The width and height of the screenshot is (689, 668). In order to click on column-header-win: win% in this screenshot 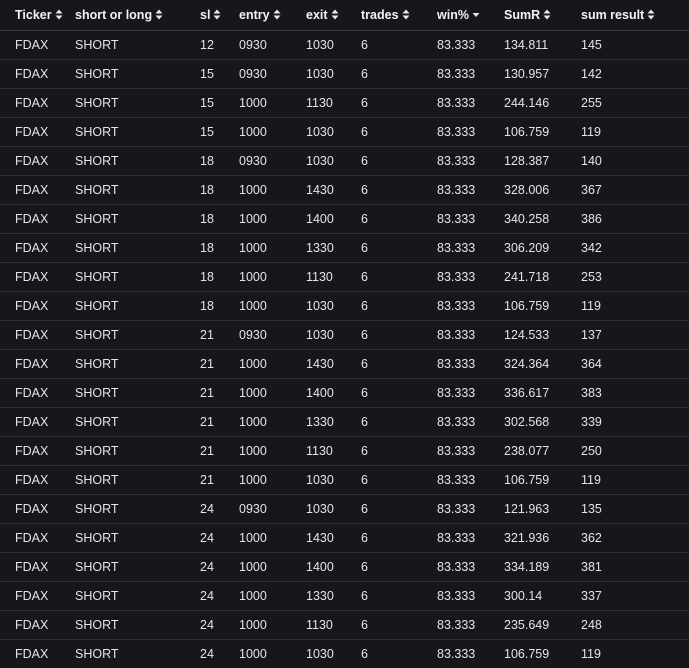, I will do `click(470, 15)`.